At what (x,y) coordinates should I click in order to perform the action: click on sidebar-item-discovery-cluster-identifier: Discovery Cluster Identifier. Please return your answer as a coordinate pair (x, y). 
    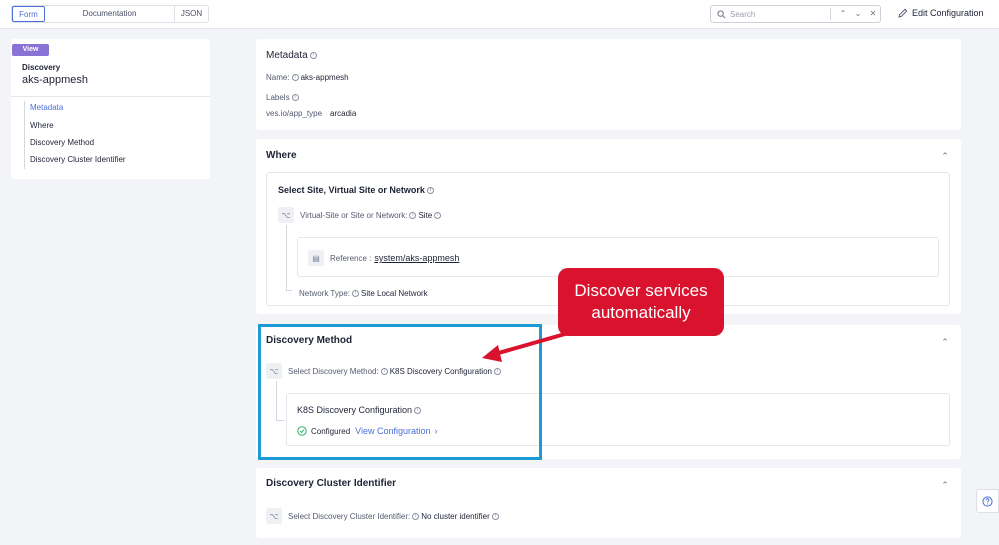
    Looking at the image, I should click on (78, 159).